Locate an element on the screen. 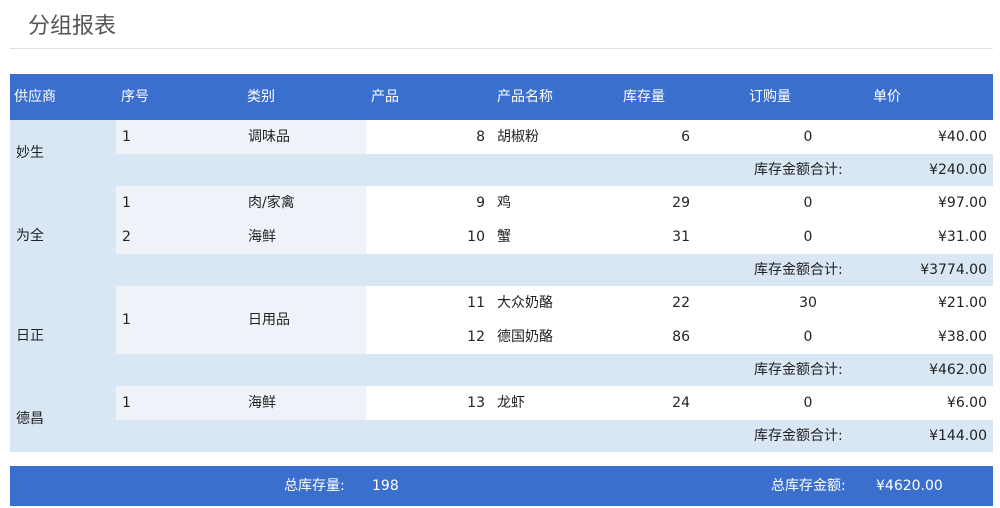 The width and height of the screenshot is (1000, 508). column-header: 序号 is located at coordinates (135, 97).